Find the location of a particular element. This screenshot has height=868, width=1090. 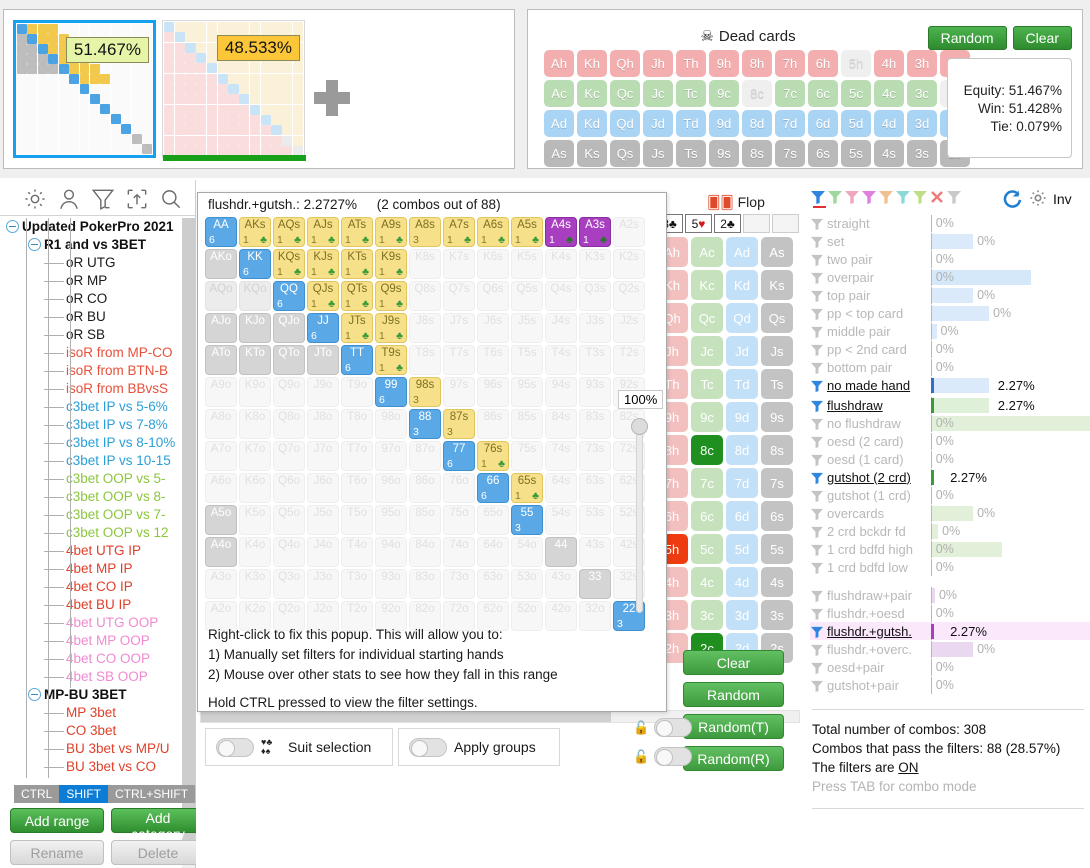

tree-item-4bet-mp-oop: 4bet MP OOP is located at coordinates (98, 641).